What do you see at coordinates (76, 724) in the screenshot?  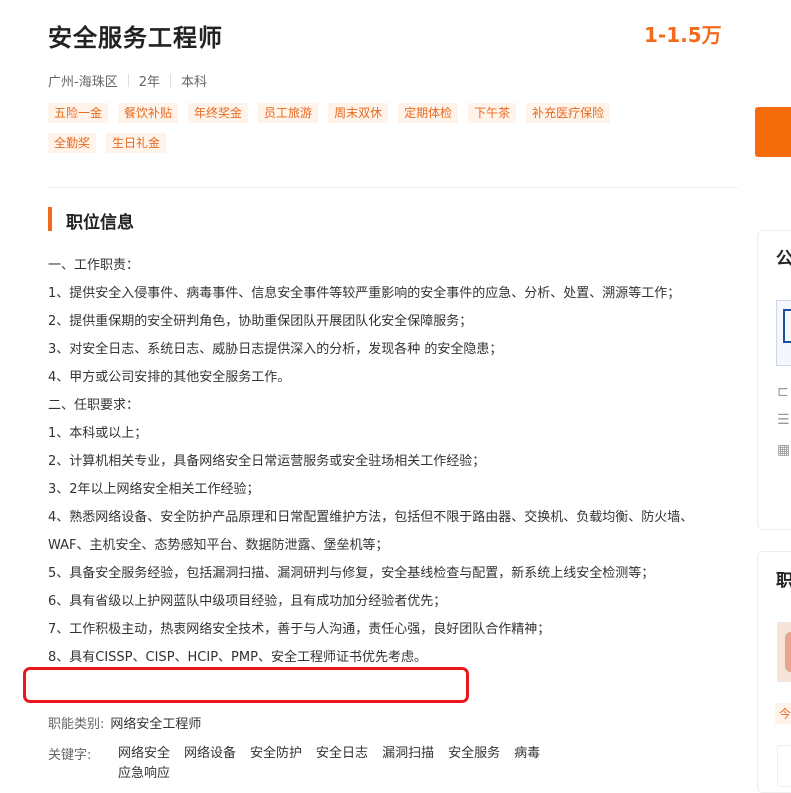 I see `function-label: 职能类别:` at bounding box center [76, 724].